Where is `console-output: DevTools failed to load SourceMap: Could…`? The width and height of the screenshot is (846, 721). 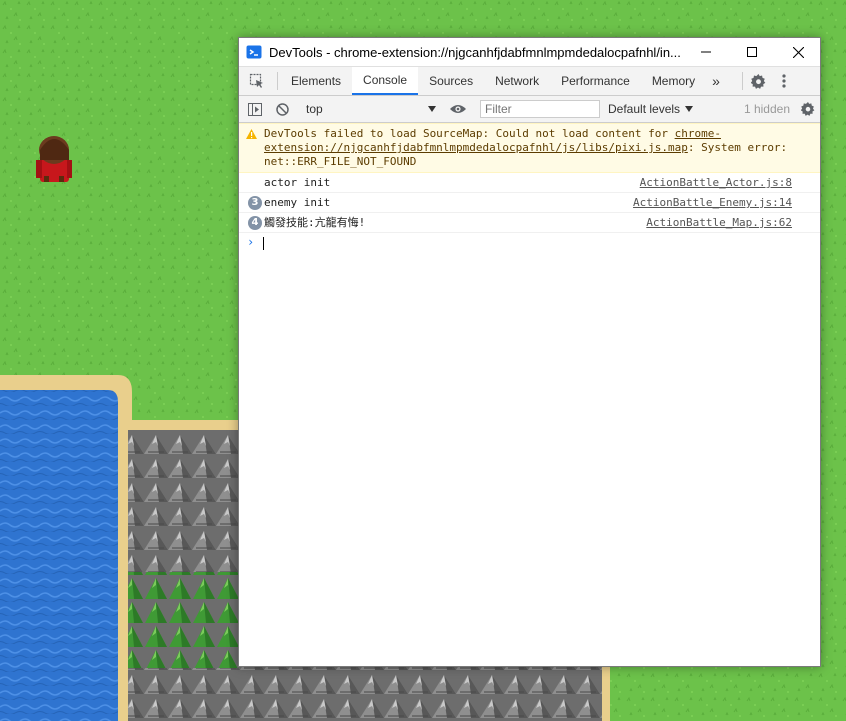
console-output: DevTools failed to load SourceMap: Could… is located at coordinates (529, 188).